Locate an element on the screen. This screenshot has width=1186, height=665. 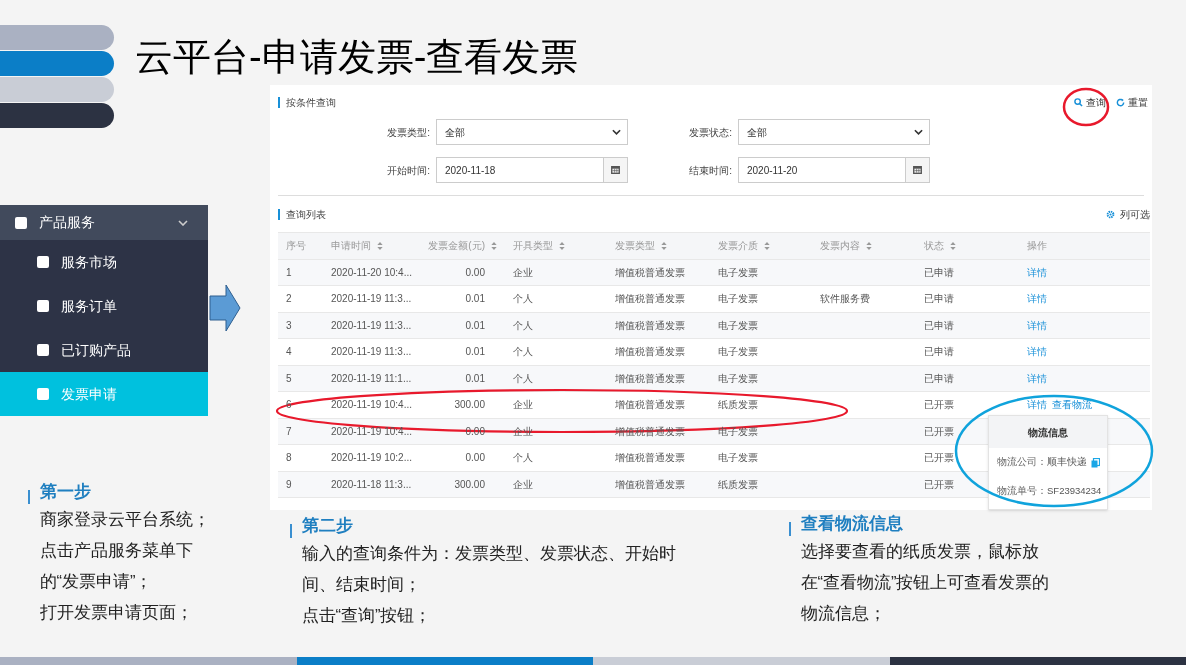
search-icon is located at coordinates (1078, 102).